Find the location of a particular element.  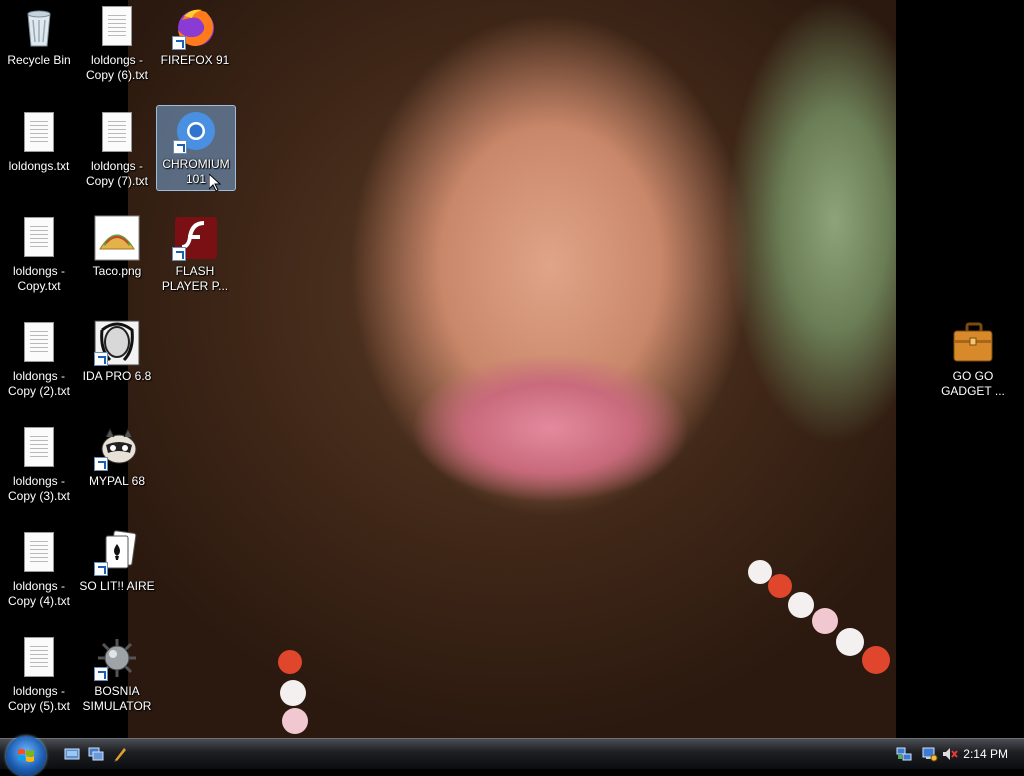

volume-muted-icon is located at coordinates (950, 754).